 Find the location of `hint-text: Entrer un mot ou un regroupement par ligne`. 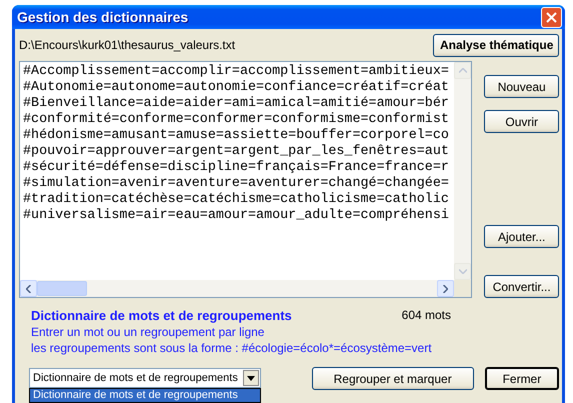

hint-text: Entrer un mot ou un regroupement par ligne is located at coordinates (148, 332).